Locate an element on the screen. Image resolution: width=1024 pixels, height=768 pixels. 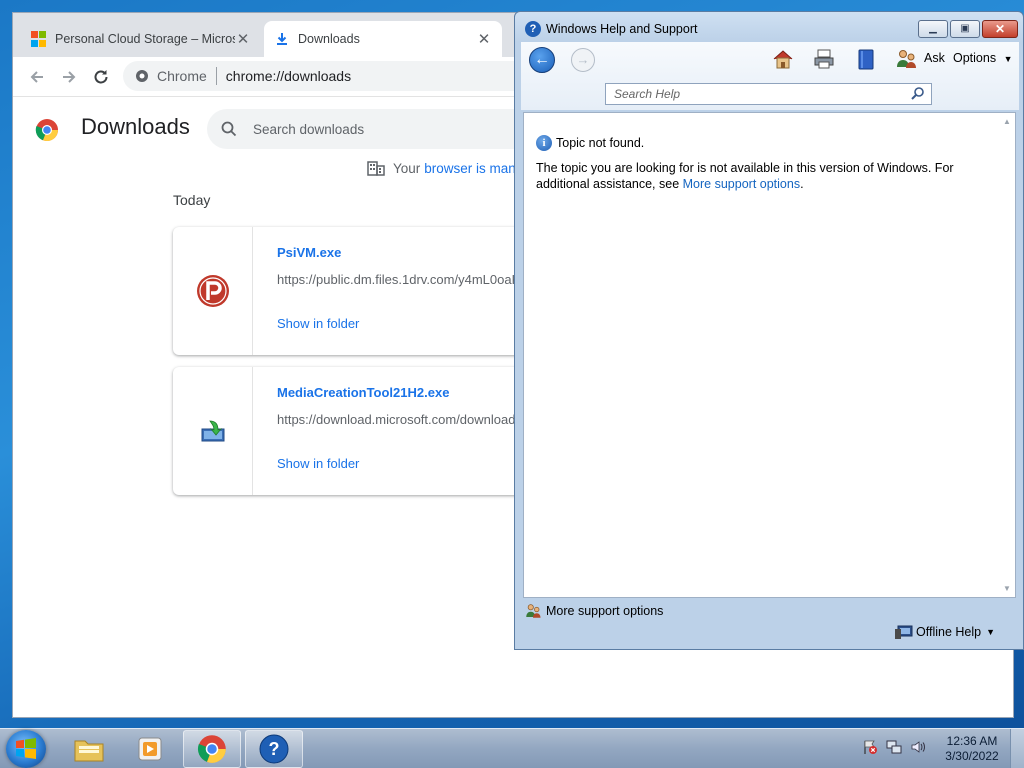
more-support-label: More support options is located at coordinates (605, 611).